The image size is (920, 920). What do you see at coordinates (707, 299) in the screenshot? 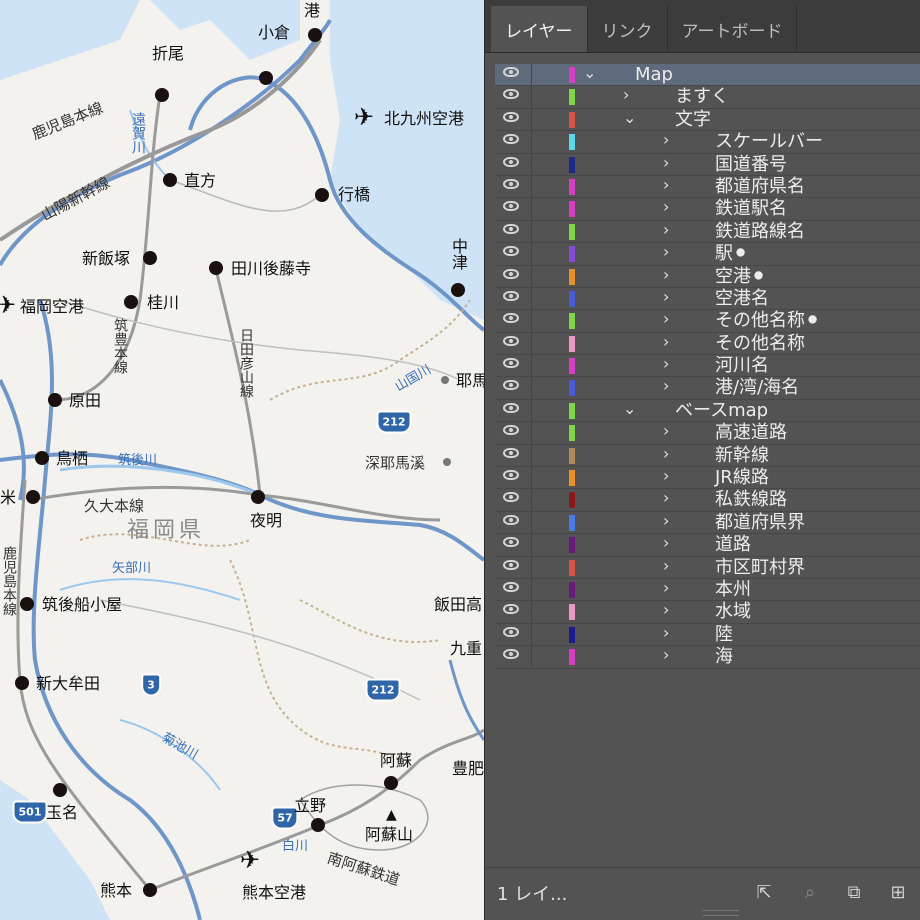
I see `layer-row: › 空港名` at bounding box center [707, 299].